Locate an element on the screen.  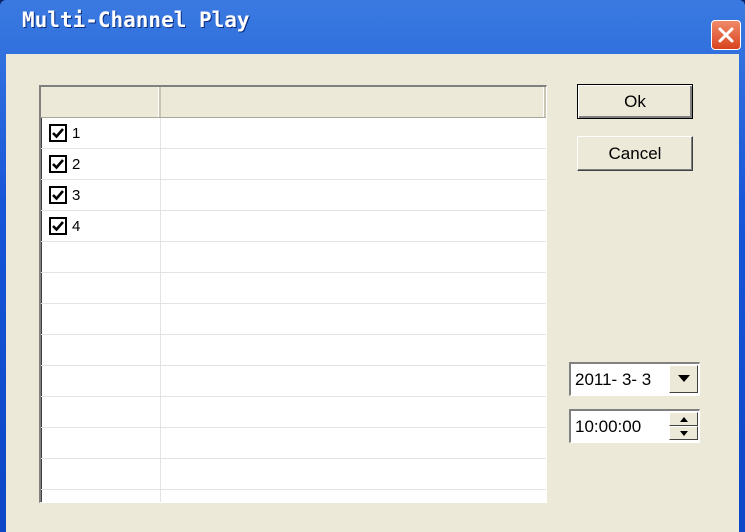
spin-down-button is located at coordinates (683, 433).